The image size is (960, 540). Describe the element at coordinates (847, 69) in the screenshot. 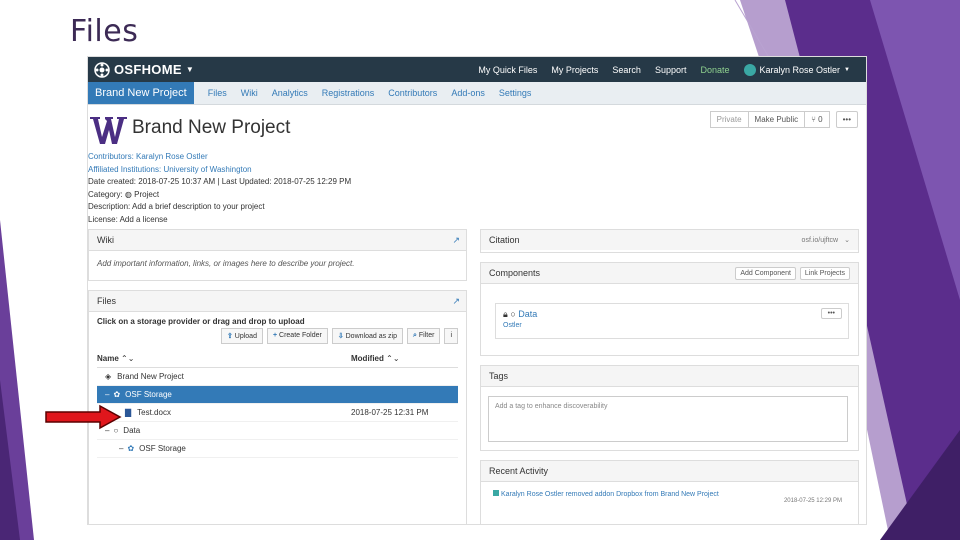

I see `user-caret-icon: ▼` at that location.